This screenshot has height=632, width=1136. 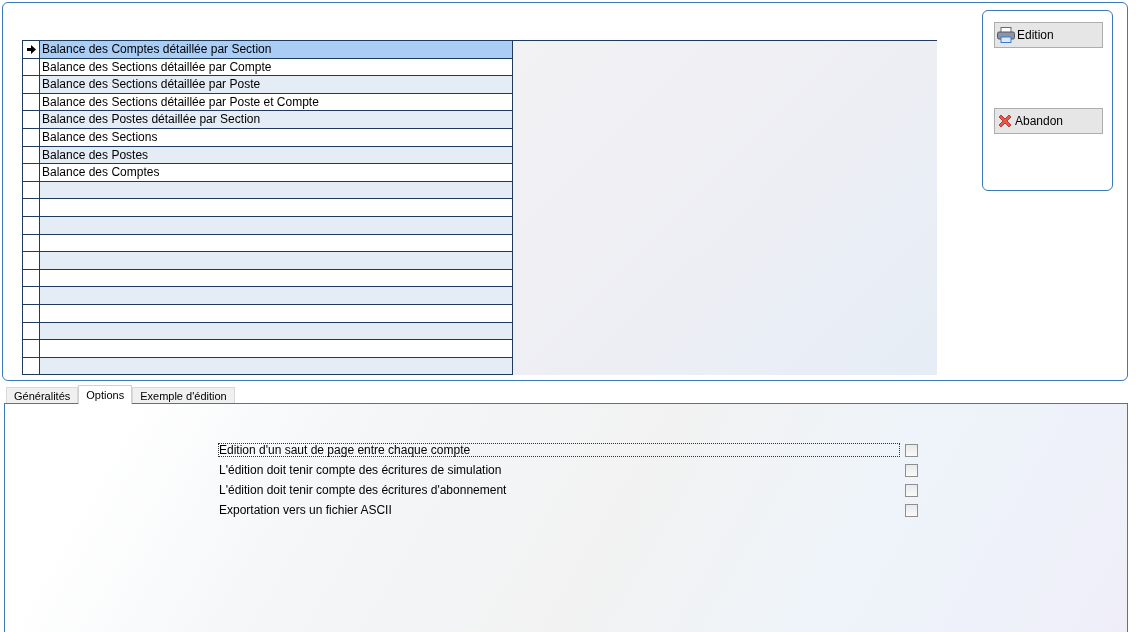 What do you see at coordinates (276, 172) in the screenshot?
I see `report-item: Balance des Comptes` at bounding box center [276, 172].